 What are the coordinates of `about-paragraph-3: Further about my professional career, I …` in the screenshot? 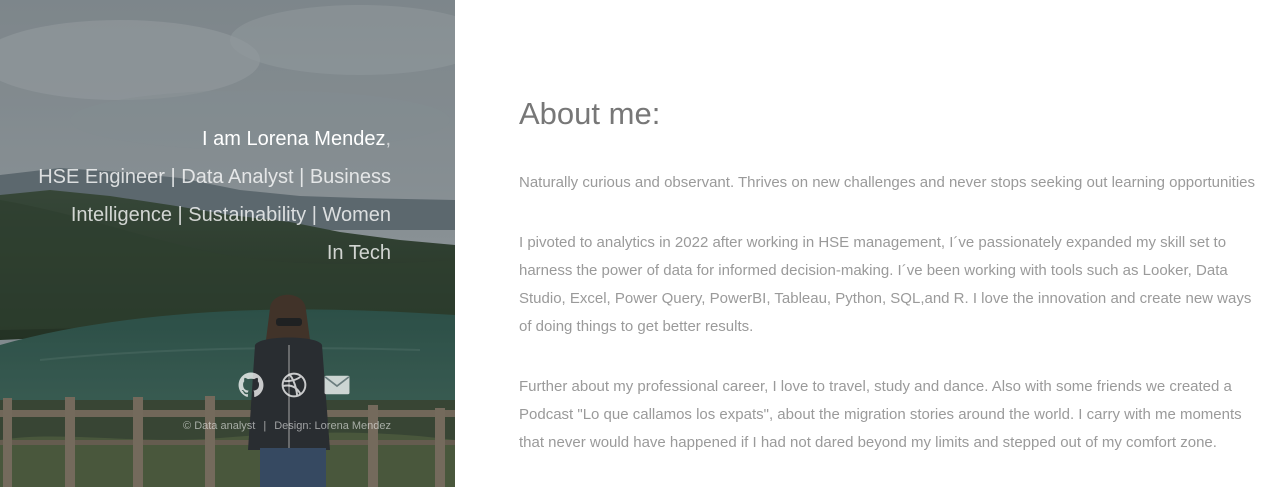 It's located at (880, 414).